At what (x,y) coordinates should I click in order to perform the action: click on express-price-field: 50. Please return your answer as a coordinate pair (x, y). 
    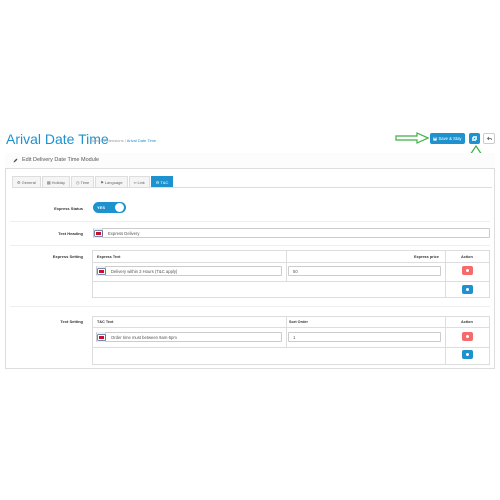
    Looking at the image, I should click on (364, 271).